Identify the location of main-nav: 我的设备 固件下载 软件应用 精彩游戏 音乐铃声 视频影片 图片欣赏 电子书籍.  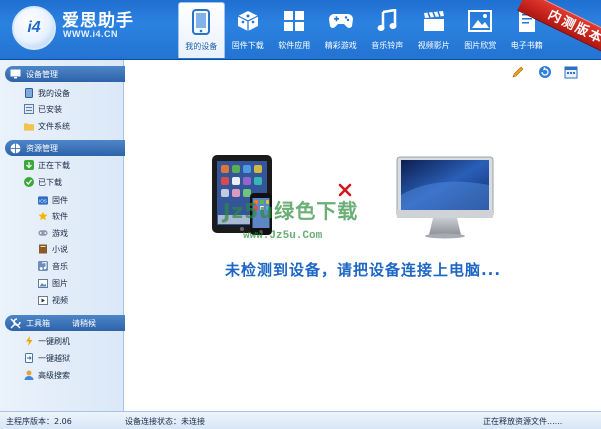
(364, 30).